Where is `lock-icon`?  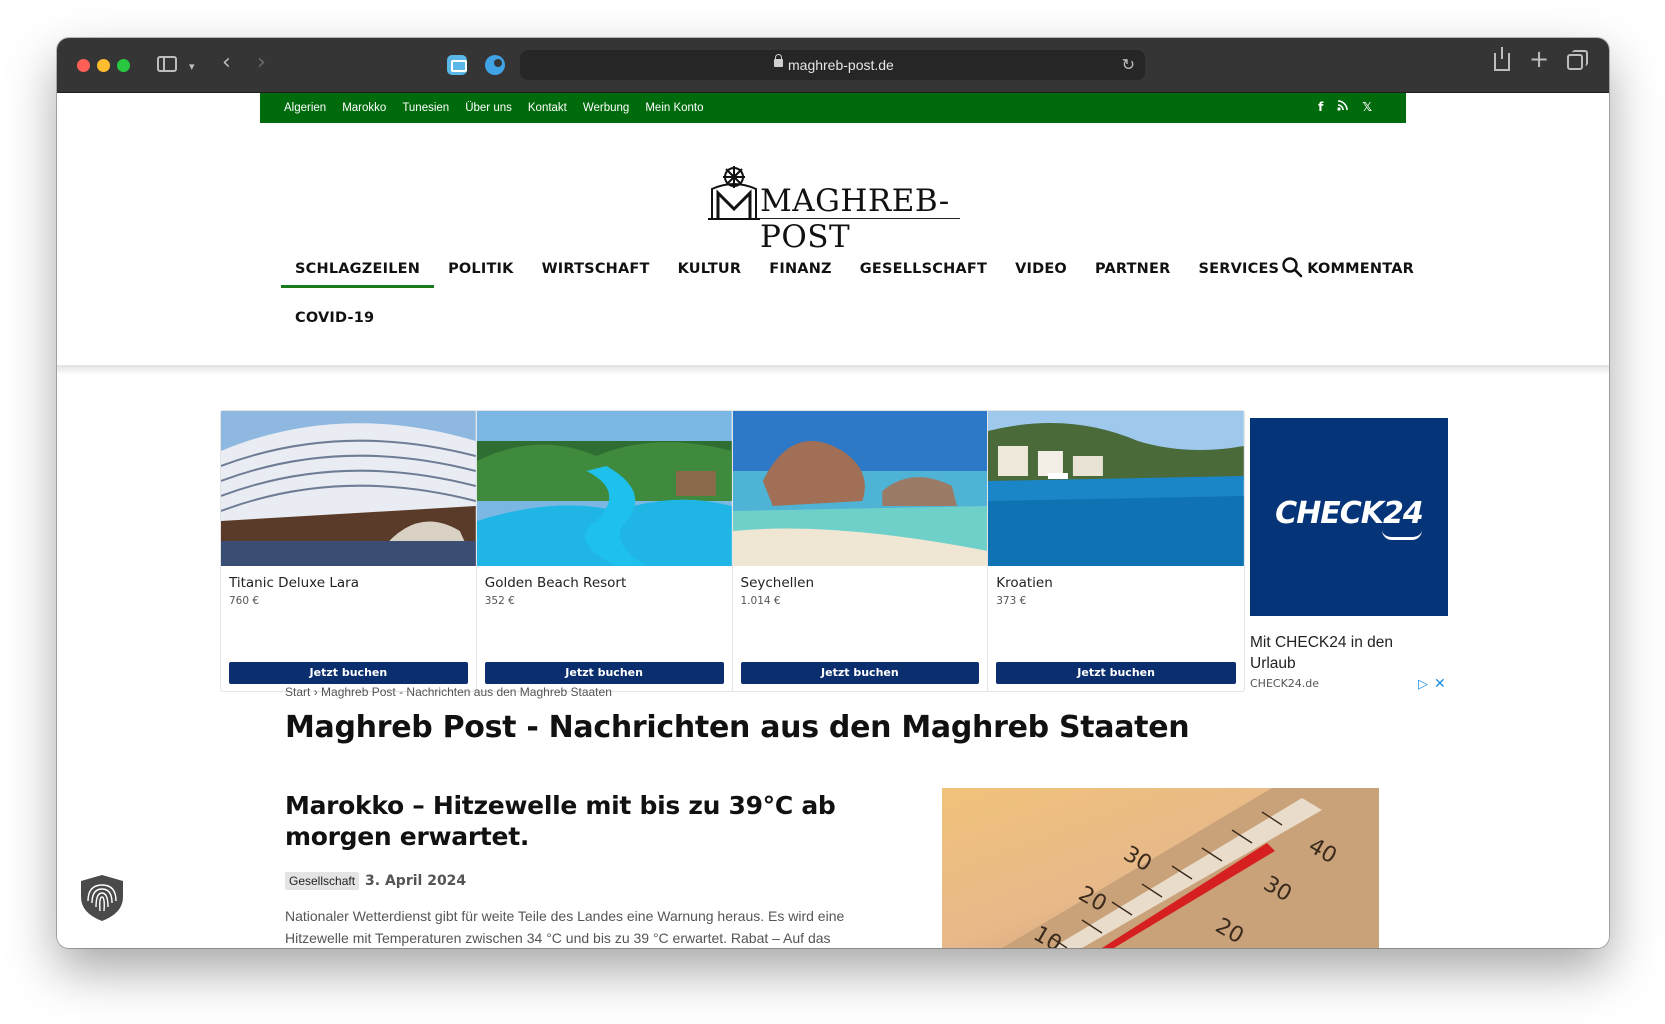
lock-icon is located at coordinates (778, 60).